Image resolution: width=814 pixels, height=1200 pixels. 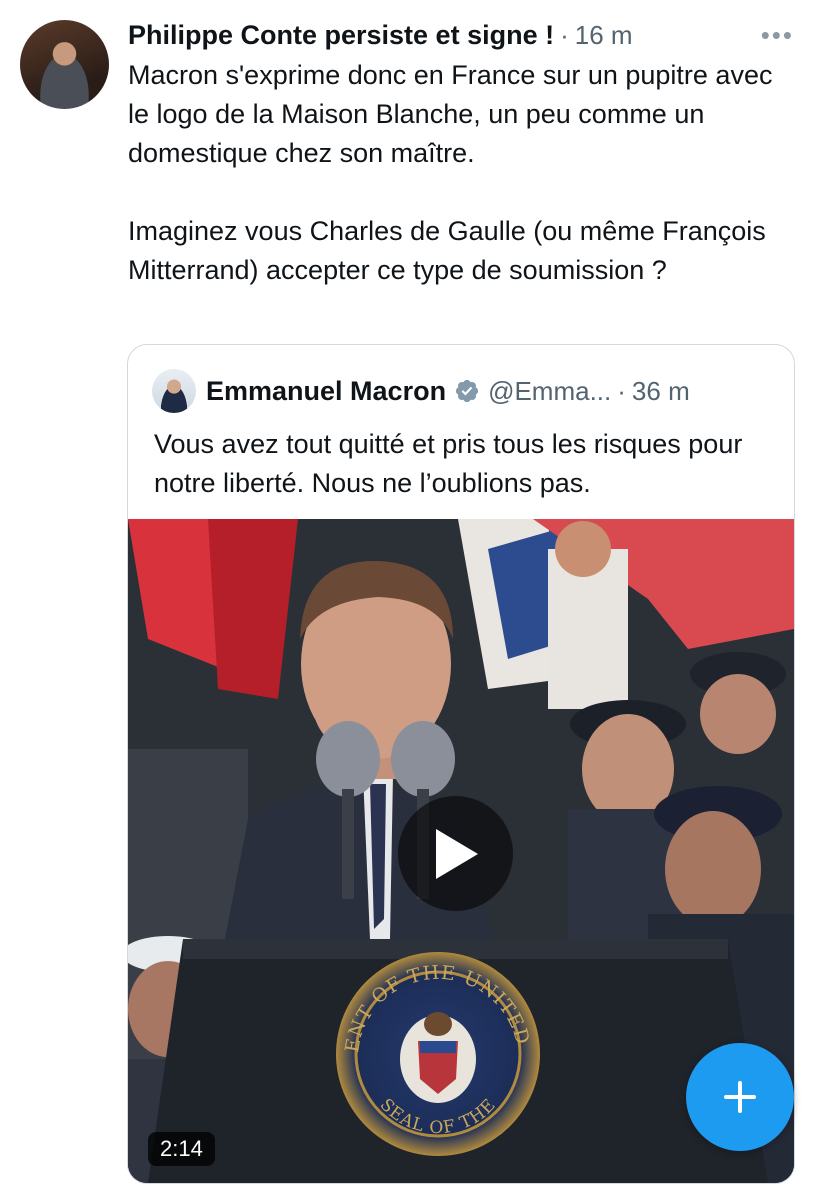 I want to click on video-duration: 2:14, so click(x=181, y=1149).